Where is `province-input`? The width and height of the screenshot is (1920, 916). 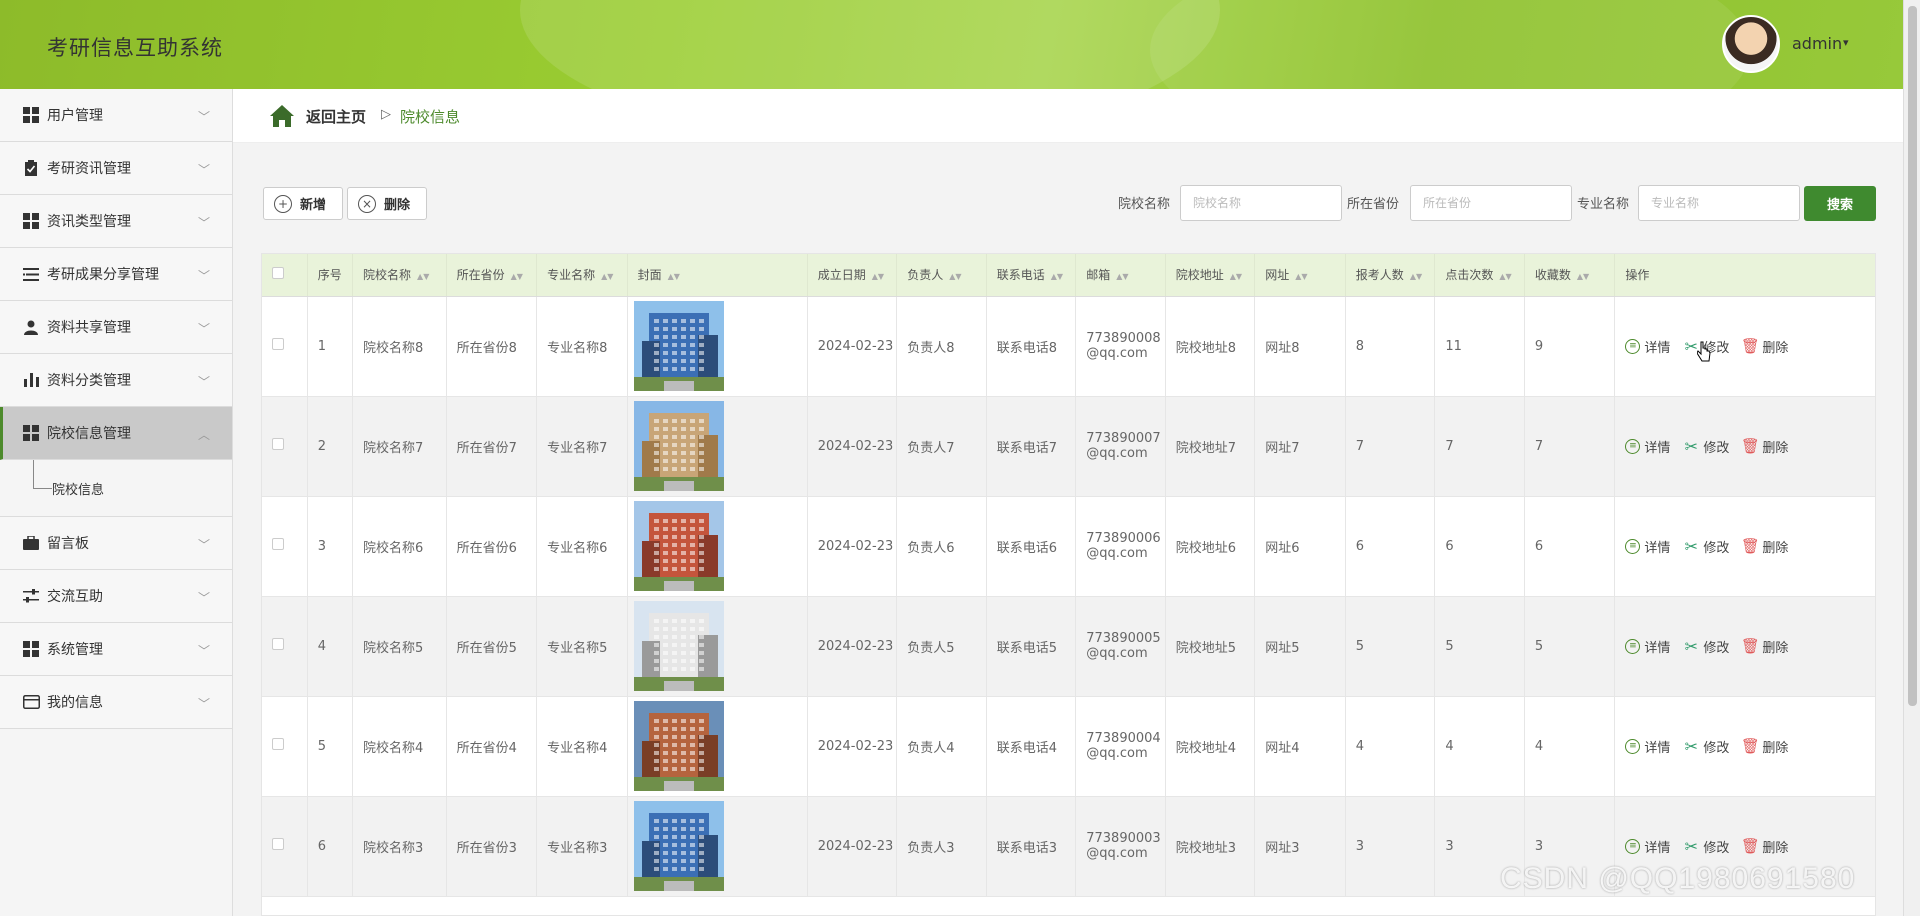 province-input is located at coordinates (1491, 203).